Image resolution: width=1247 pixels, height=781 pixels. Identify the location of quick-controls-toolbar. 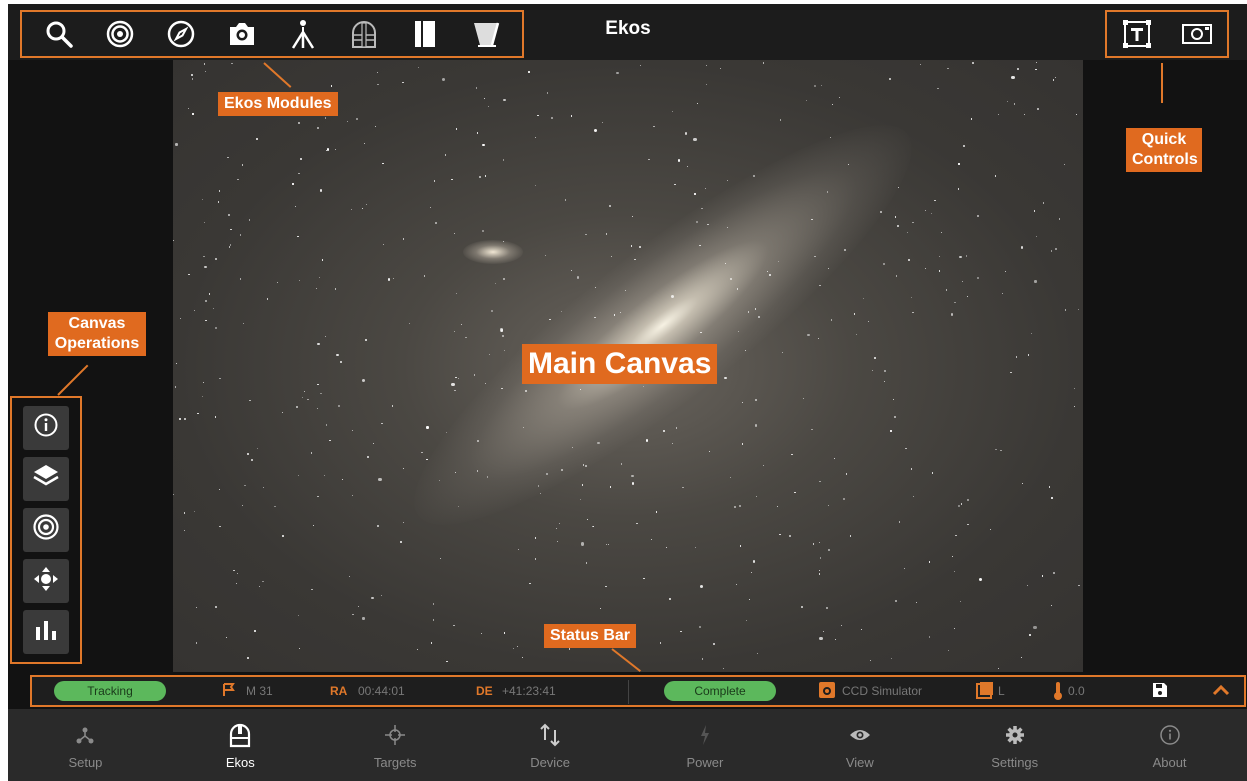
(1167, 34).